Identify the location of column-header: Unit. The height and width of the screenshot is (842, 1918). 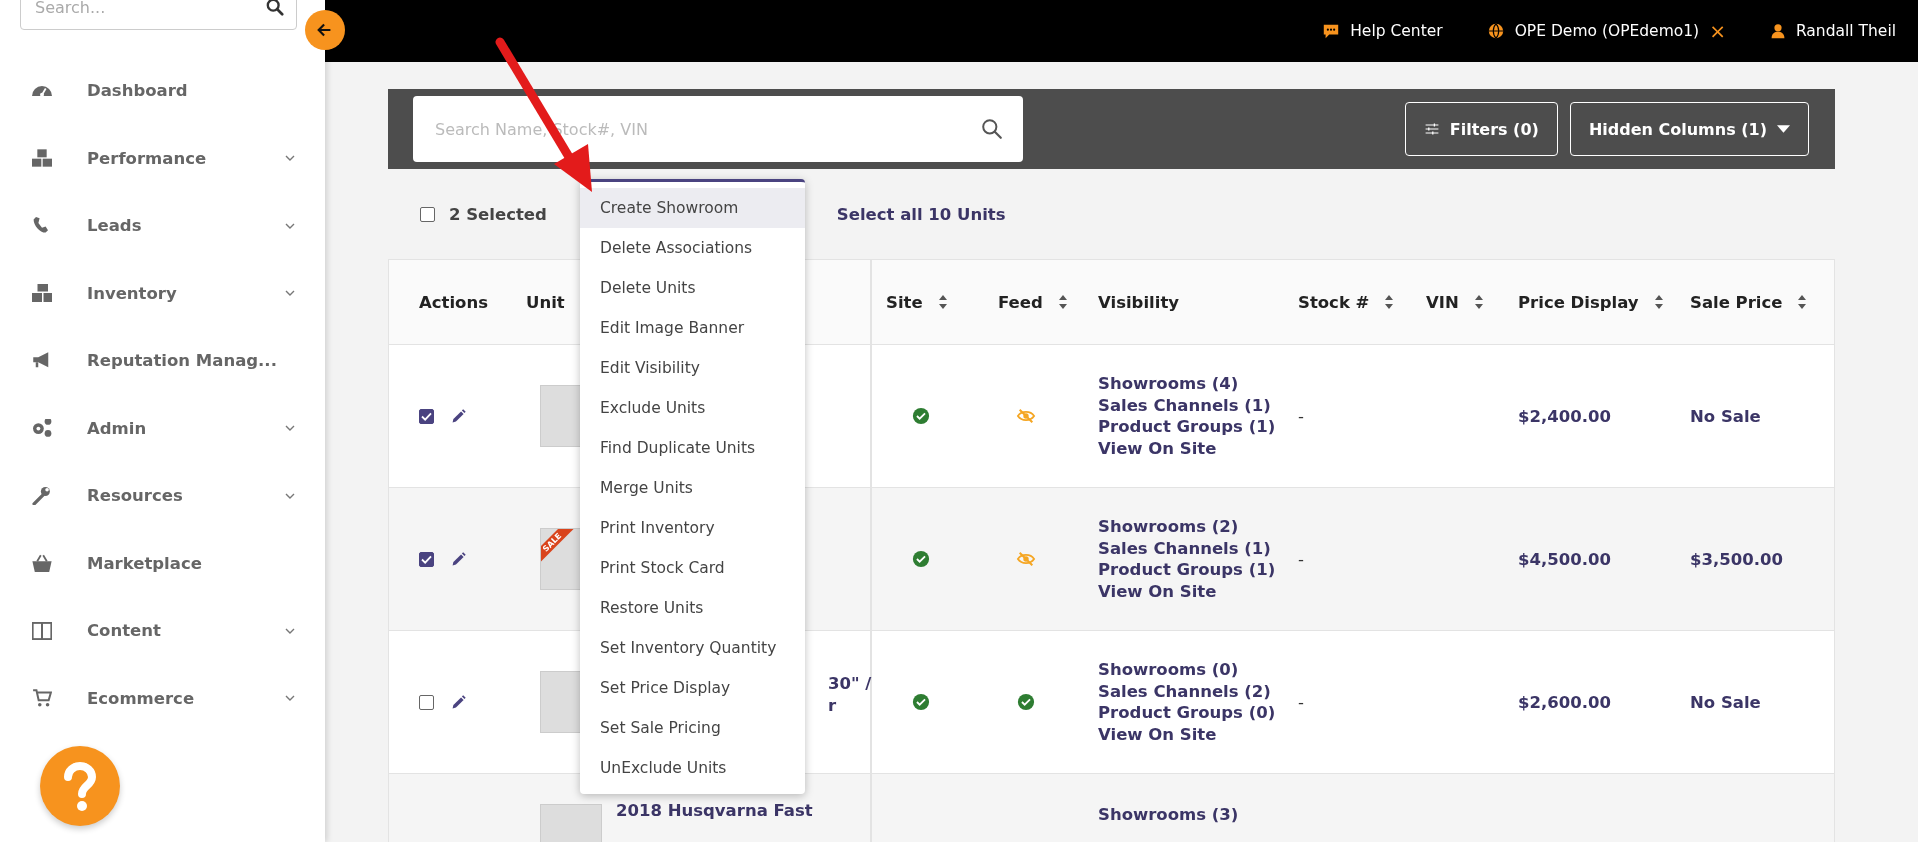
(545, 302).